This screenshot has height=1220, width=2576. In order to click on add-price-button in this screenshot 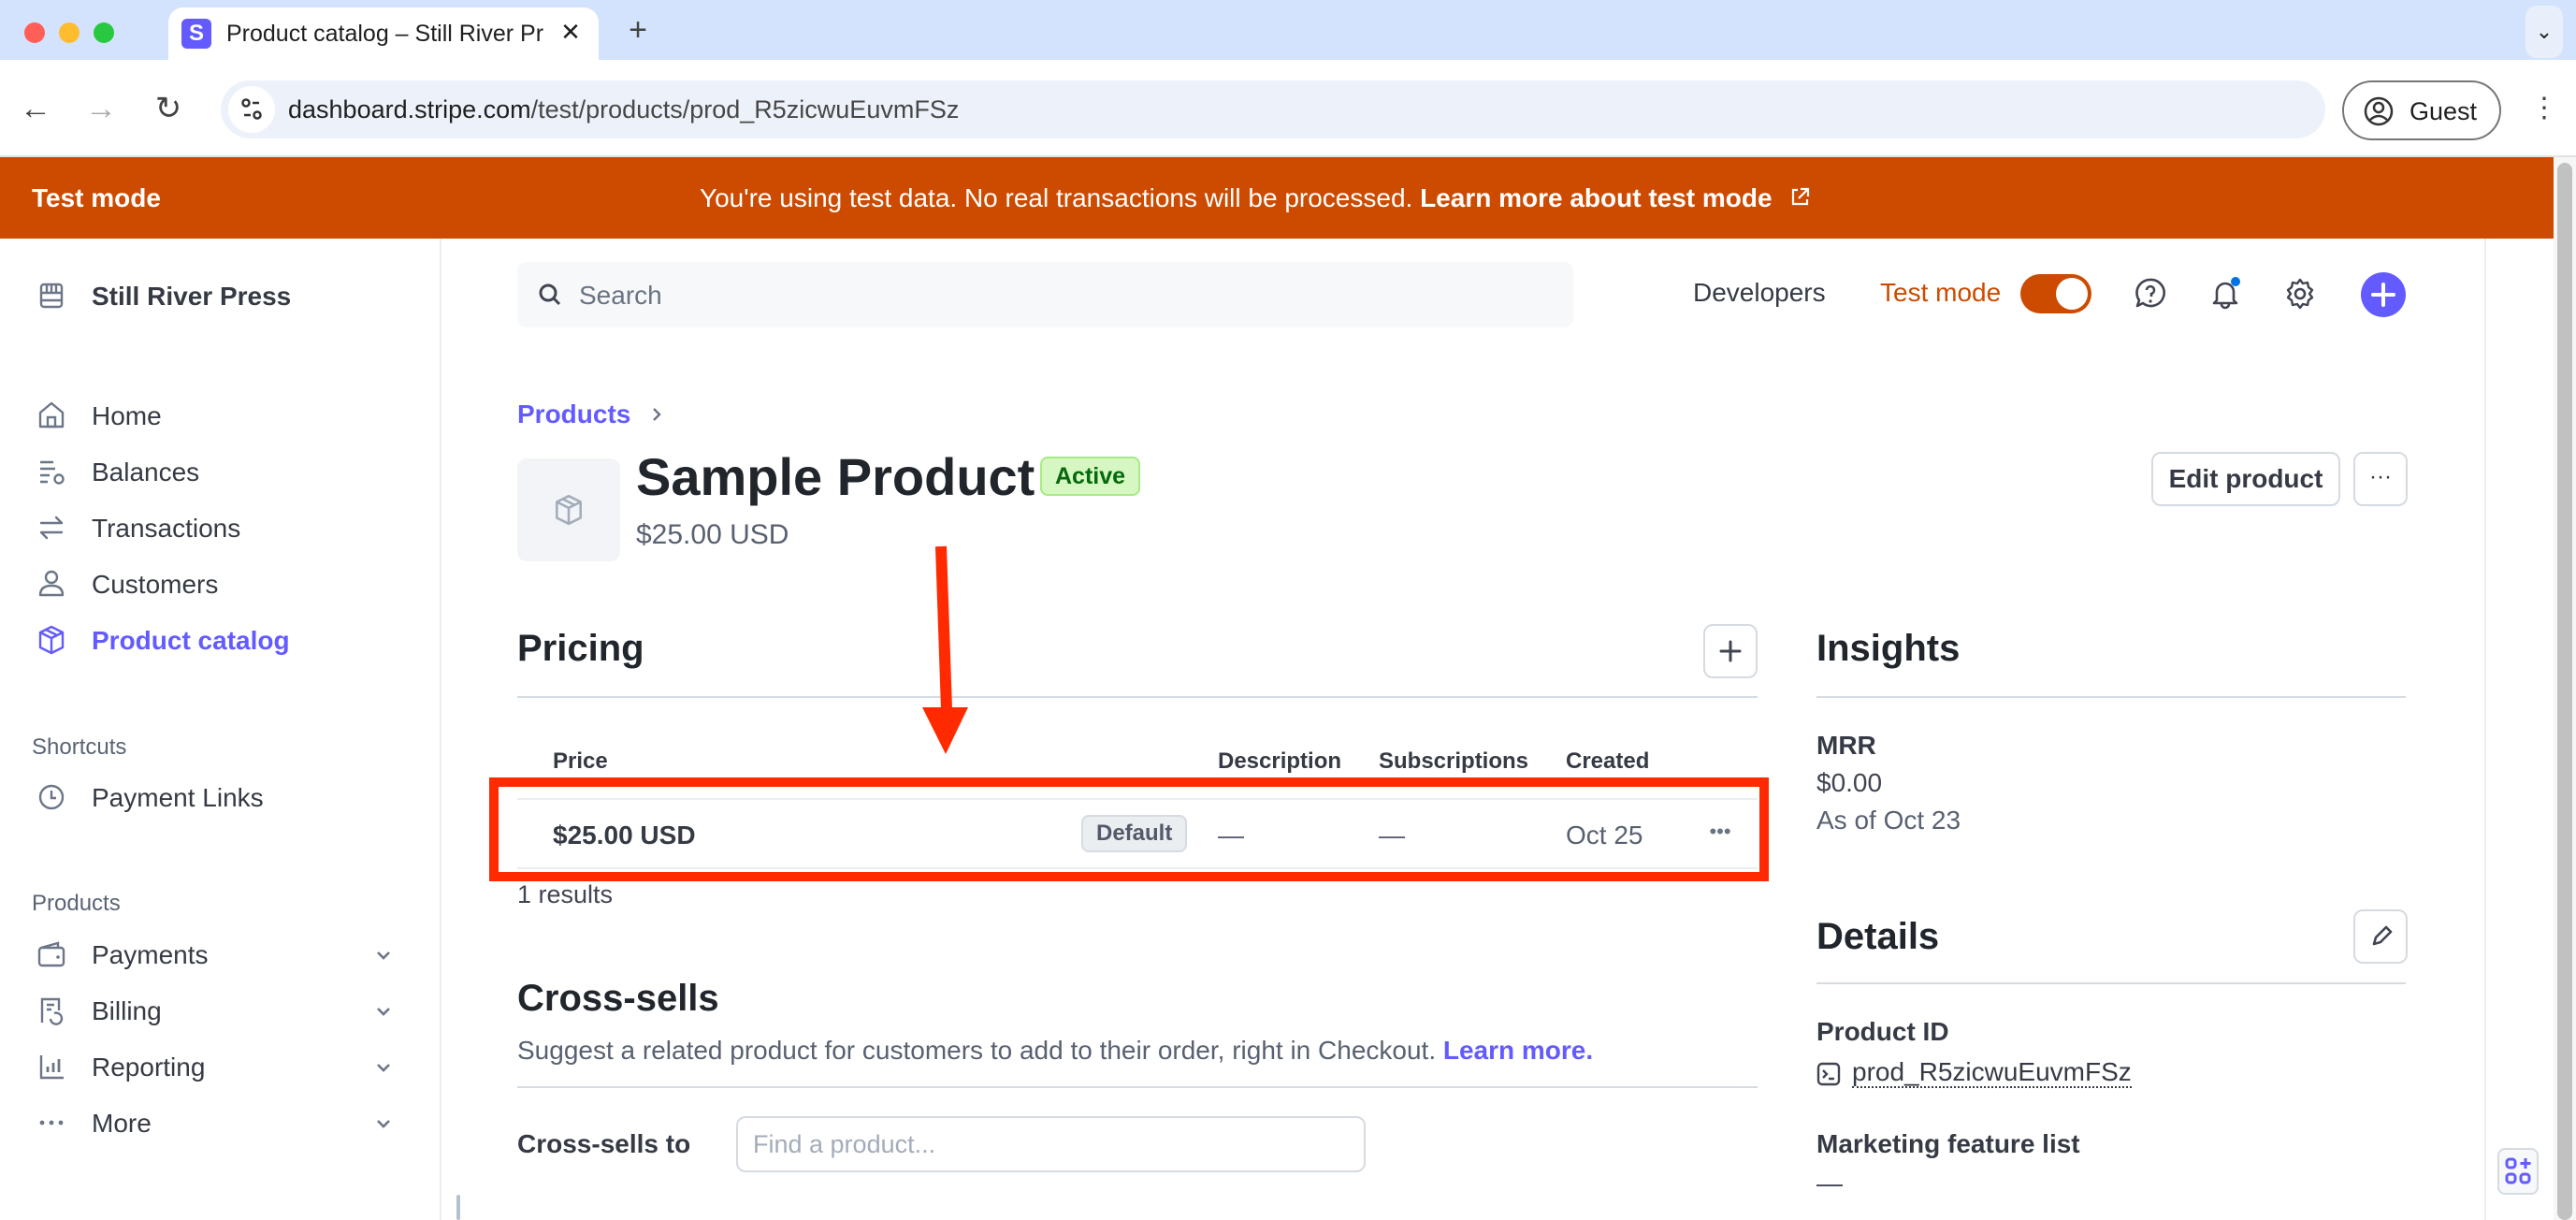, I will do `click(1730, 651)`.